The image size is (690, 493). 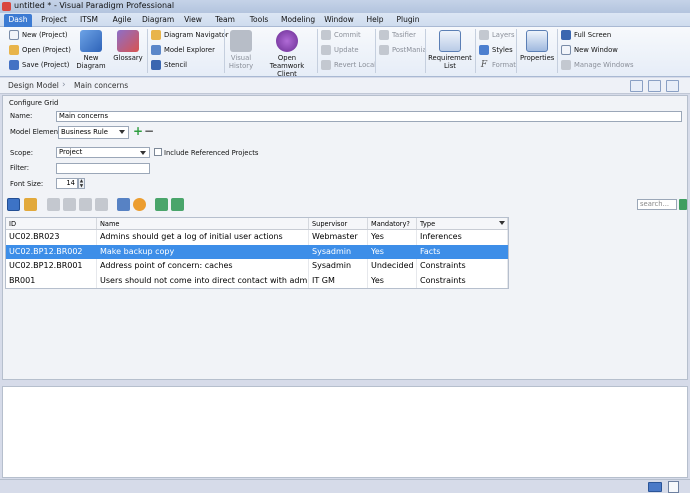 I want to click on status-bar, so click(x=345, y=486).